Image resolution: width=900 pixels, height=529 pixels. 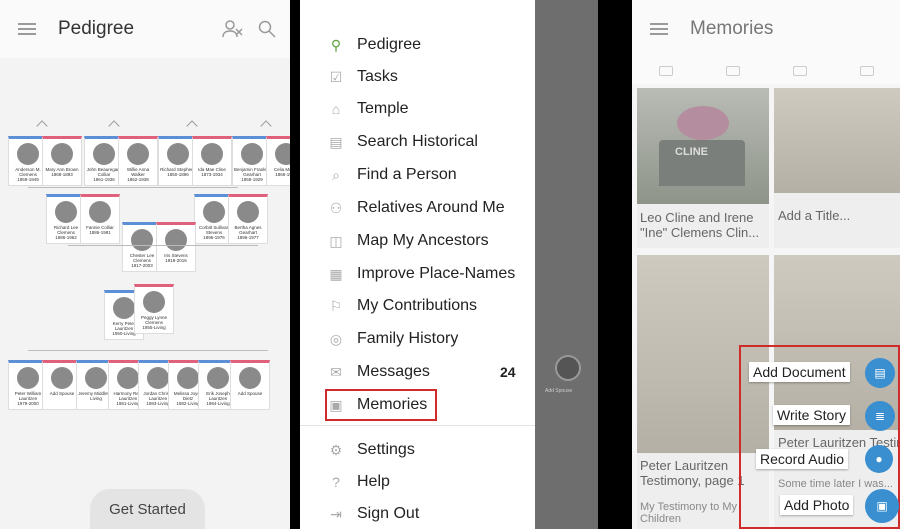 What do you see at coordinates (732, 71) in the screenshot?
I see `document-tab-icon` at bounding box center [732, 71].